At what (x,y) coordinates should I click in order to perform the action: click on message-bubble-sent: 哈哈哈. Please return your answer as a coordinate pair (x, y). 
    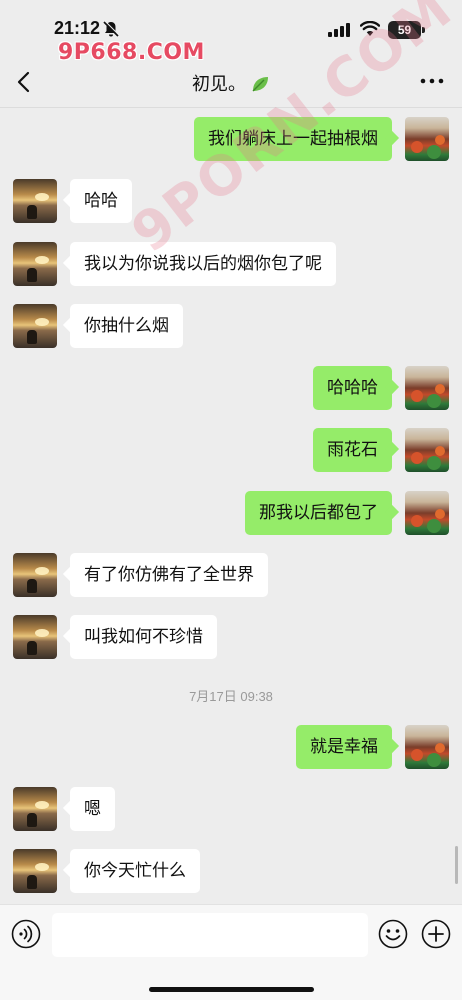
    Looking at the image, I should click on (352, 388).